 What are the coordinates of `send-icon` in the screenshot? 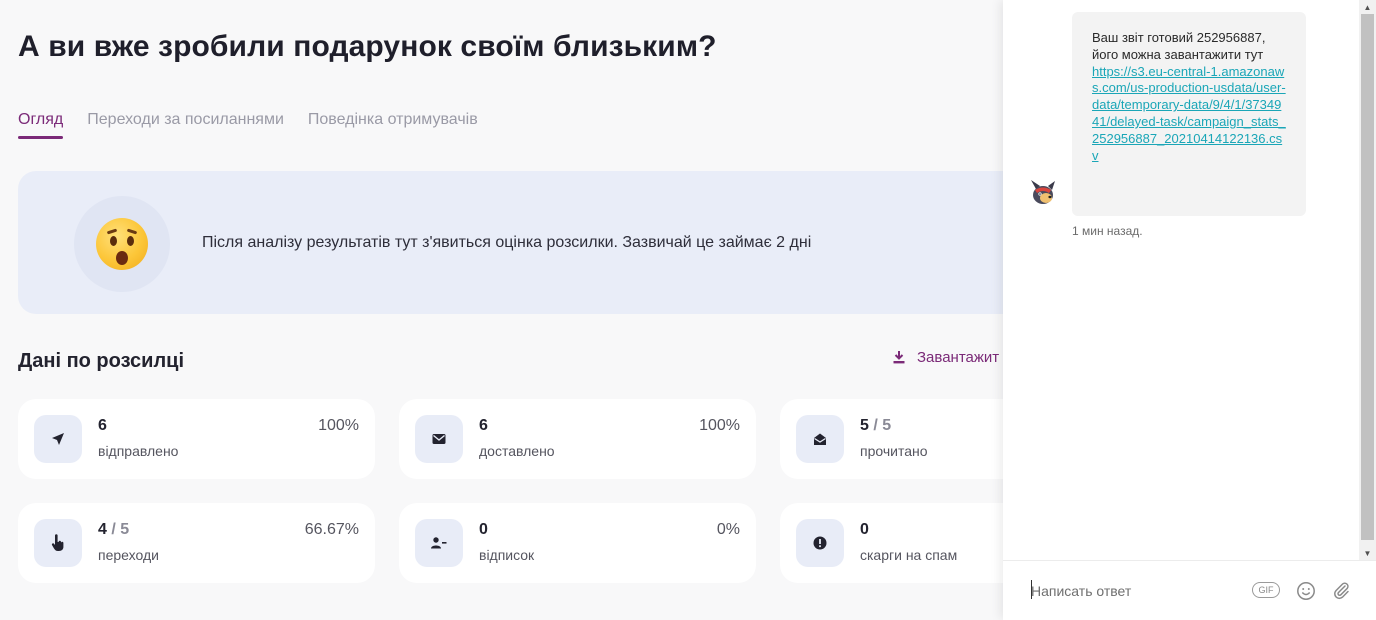 It's located at (58, 439).